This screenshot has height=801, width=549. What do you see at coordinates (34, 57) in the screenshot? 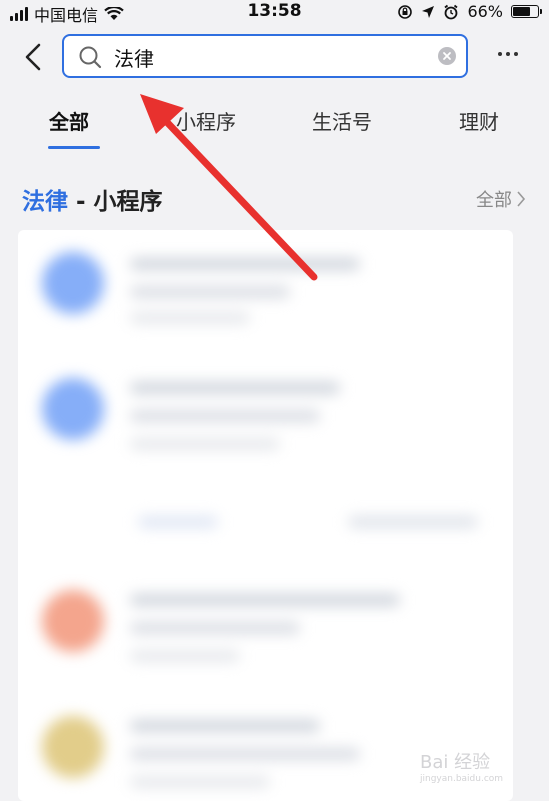
I see `back-arrow-icon` at bounding box center [34, 57].